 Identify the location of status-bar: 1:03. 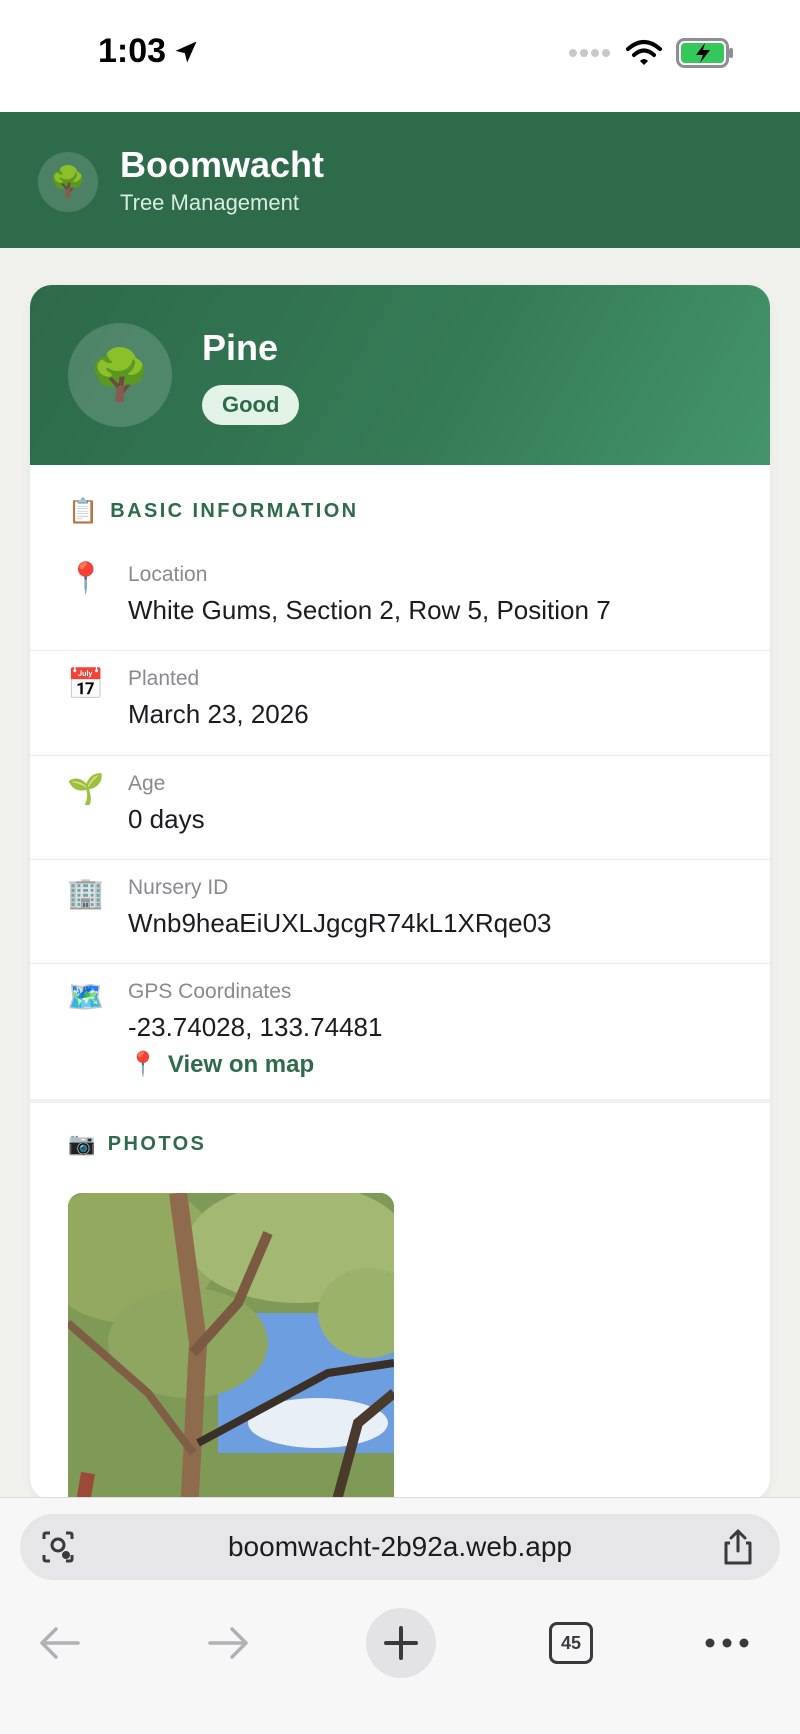
(400, 56).